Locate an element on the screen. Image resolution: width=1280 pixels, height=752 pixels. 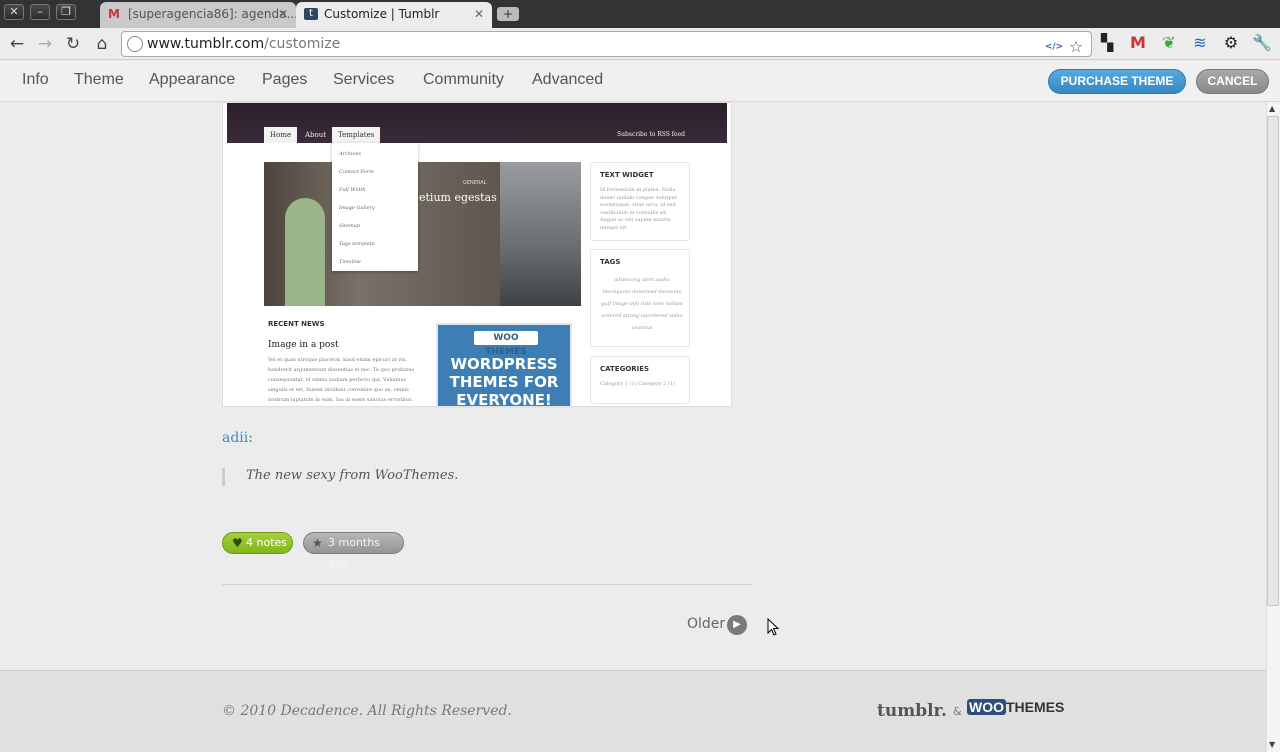
gmail-extension-icon: M is located at coordinates (1138, 43).